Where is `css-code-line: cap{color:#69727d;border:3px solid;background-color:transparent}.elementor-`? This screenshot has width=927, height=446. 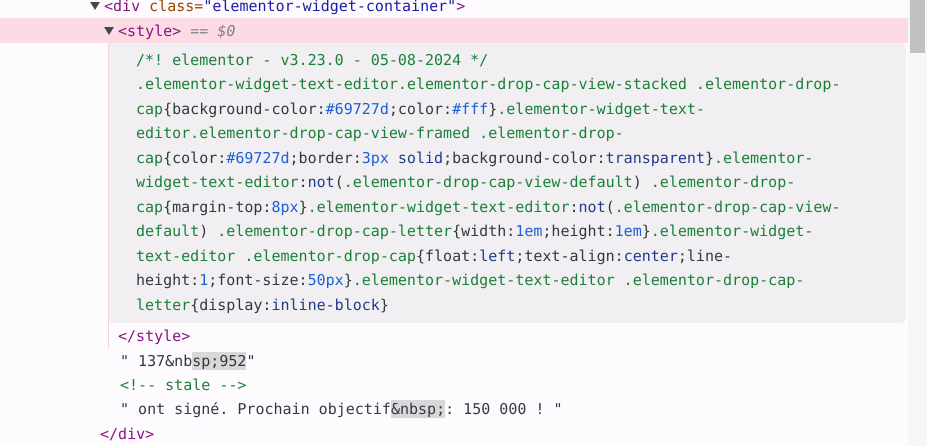 css-code-line: cap{color:#69727d;border:3px solid;background-color:transparent}.elementor- is located at coordinates (475, 158).